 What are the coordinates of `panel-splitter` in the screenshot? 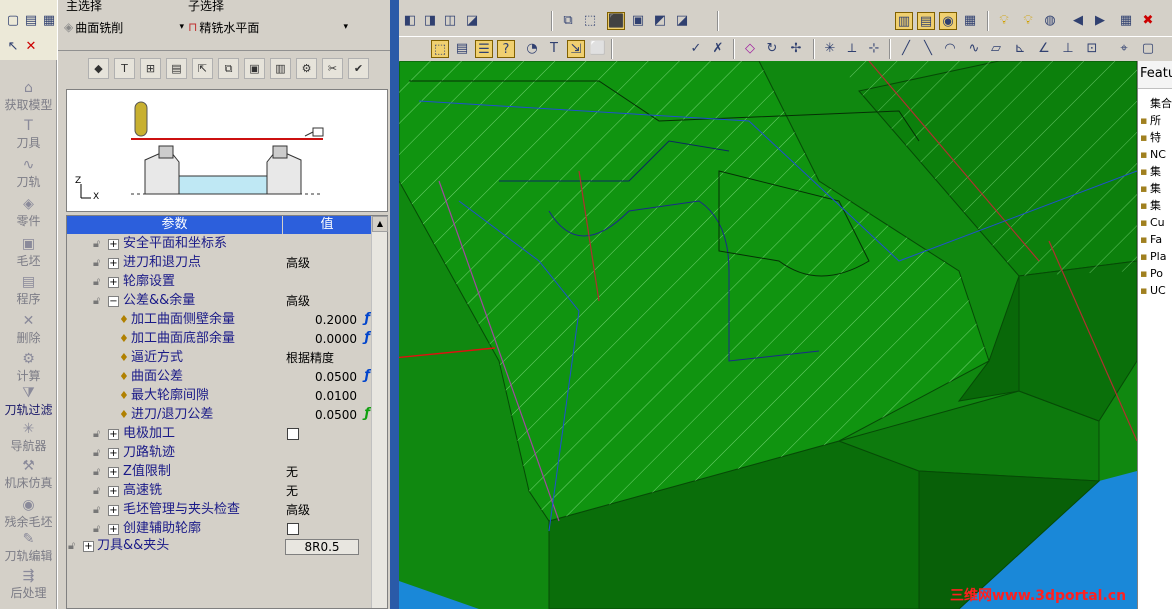 It's located at (394, 304).